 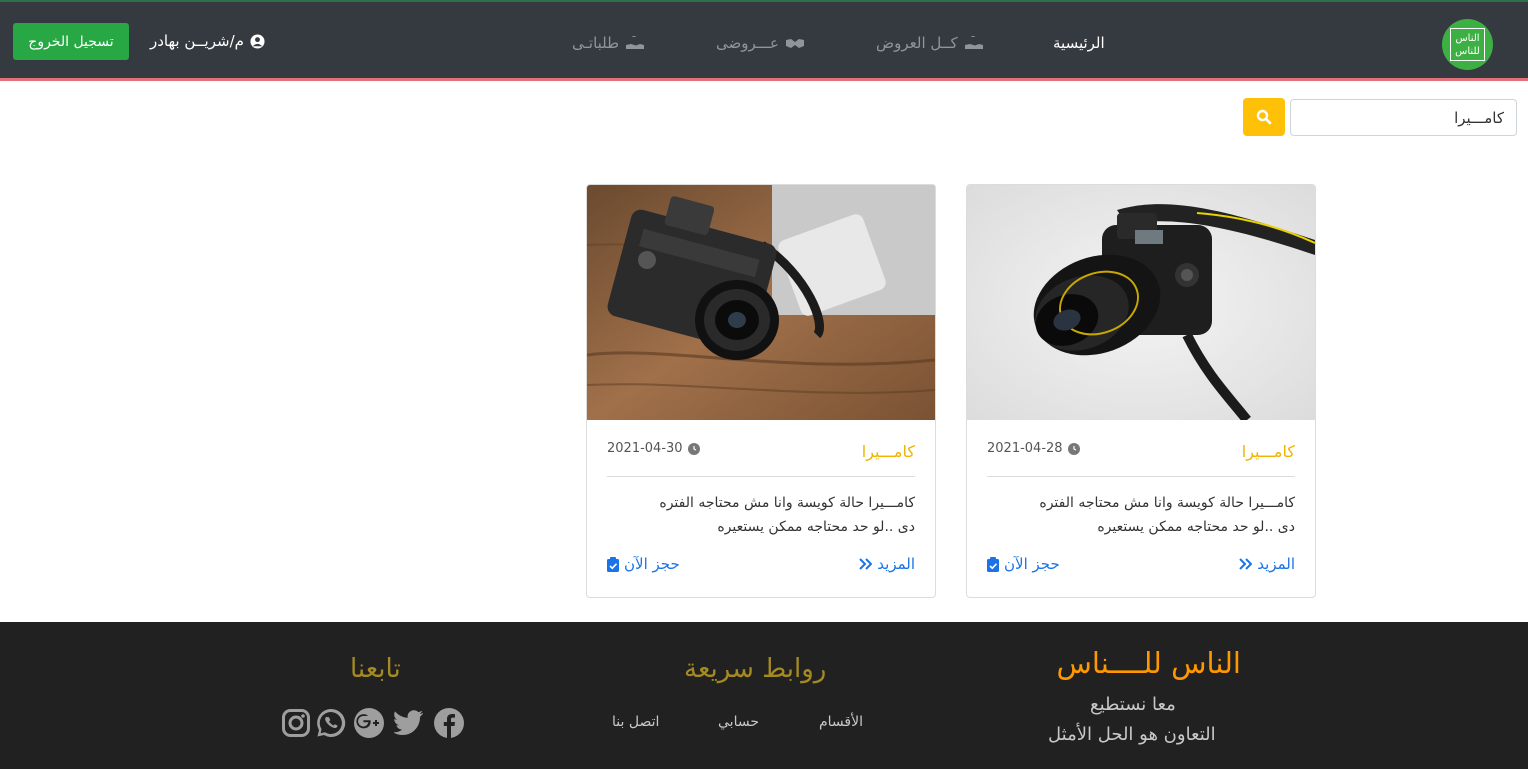 I want to click on card-date: 2021-04-28, so click(x=1033, y=448).